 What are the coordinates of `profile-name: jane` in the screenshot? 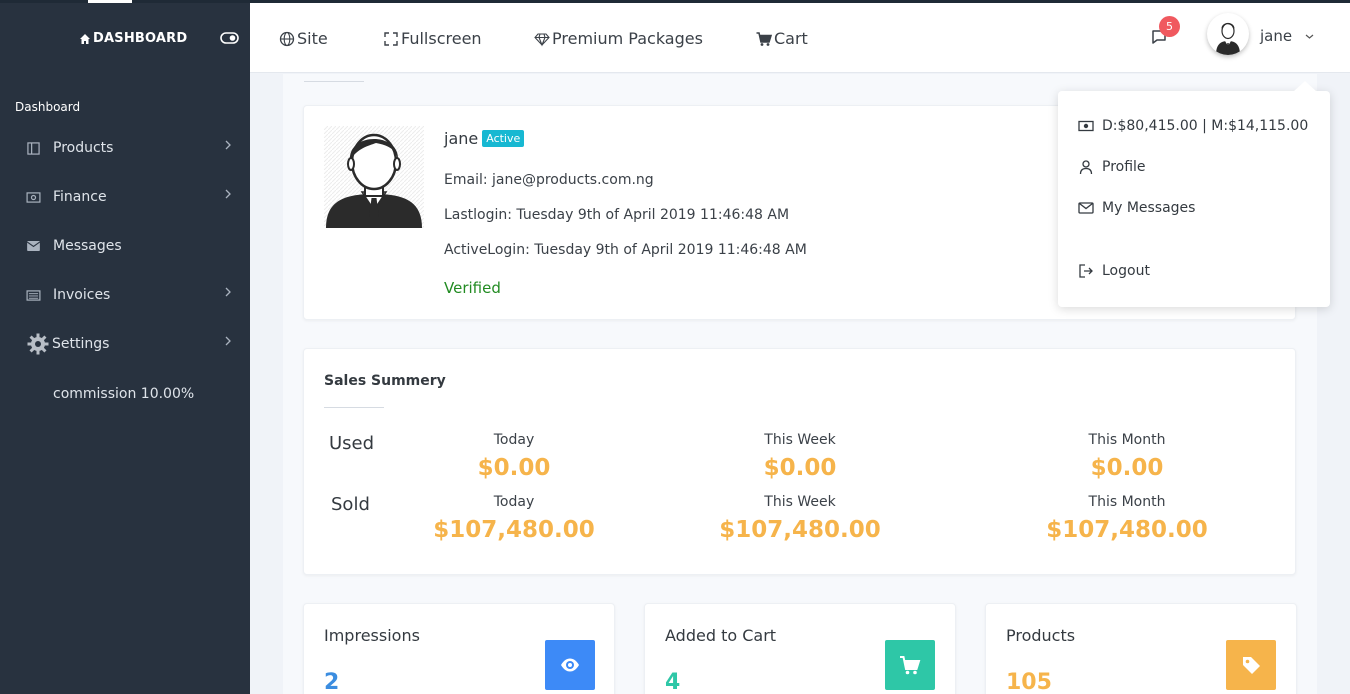 It's located at (461, 138).